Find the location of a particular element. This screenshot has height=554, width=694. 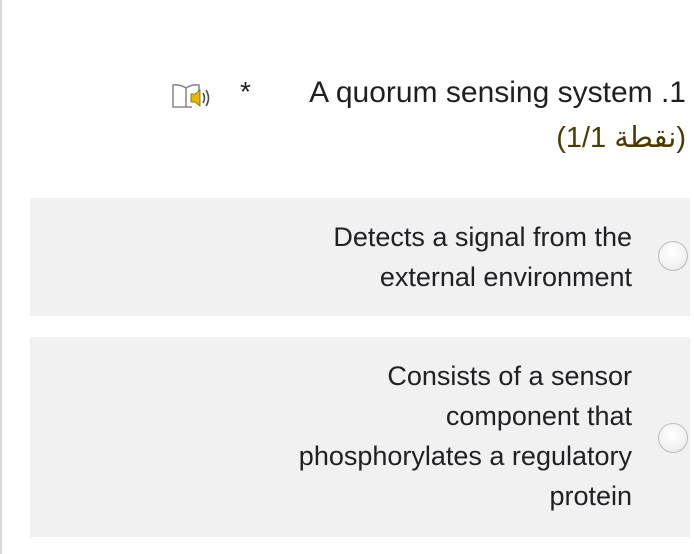

option-label-line: Consists of a sensor is located at coordinates (509, 376).